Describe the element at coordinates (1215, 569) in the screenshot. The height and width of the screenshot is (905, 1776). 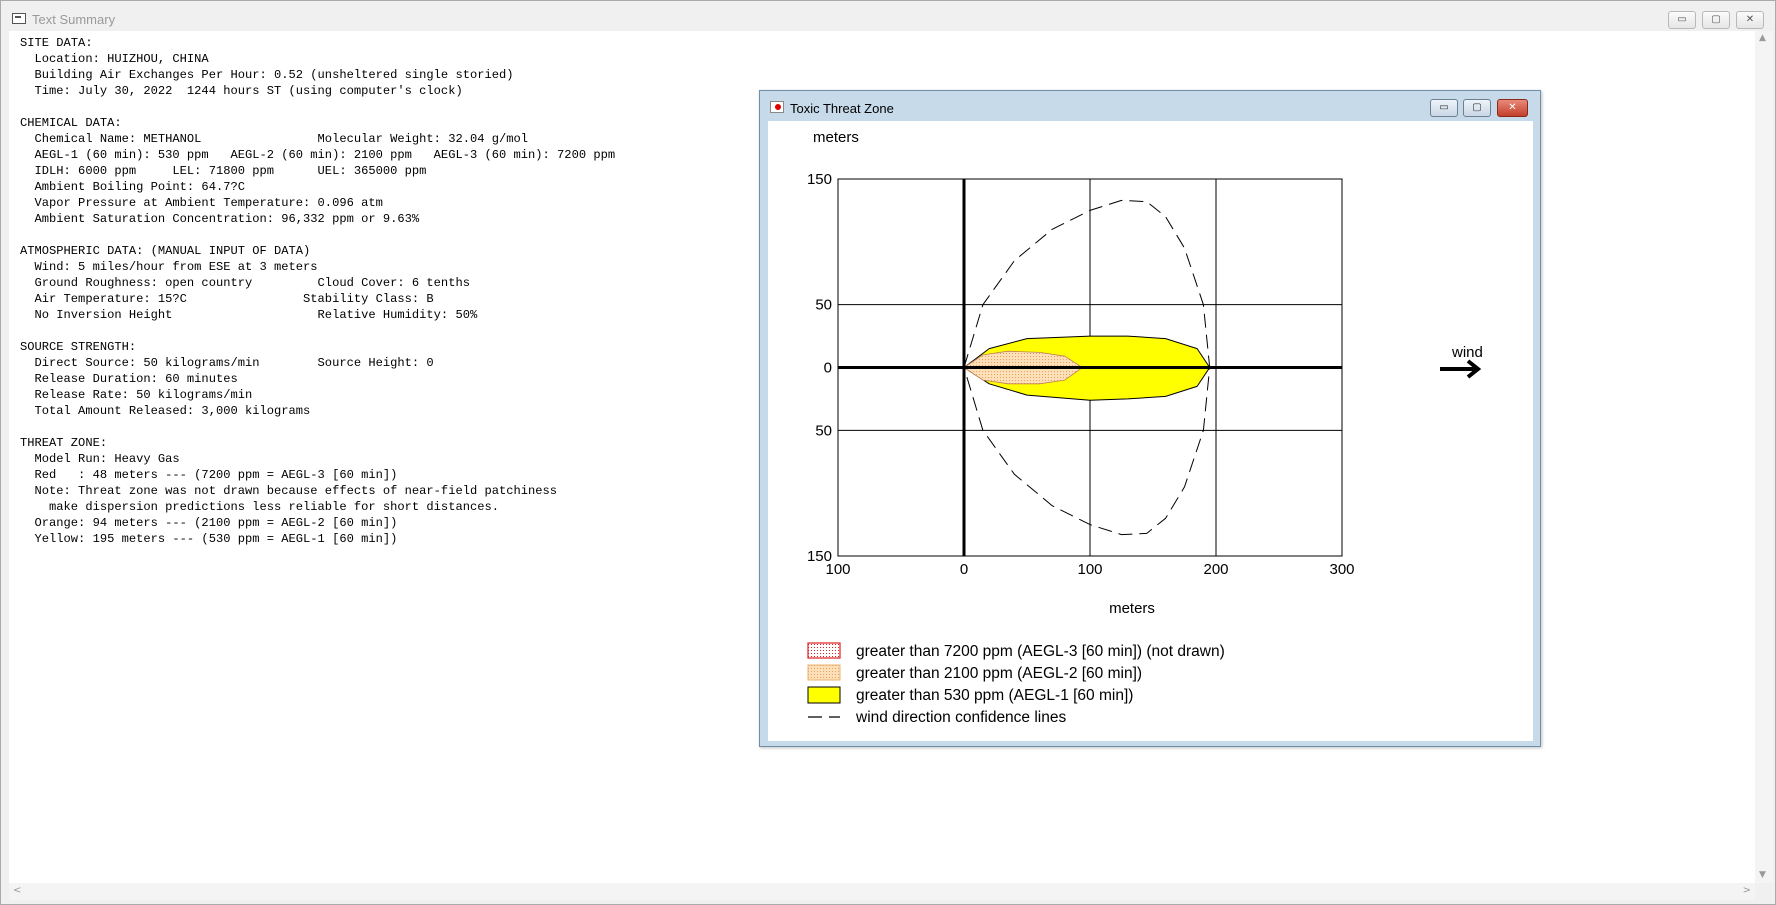
I see `x-tick-label: 200` at that location.